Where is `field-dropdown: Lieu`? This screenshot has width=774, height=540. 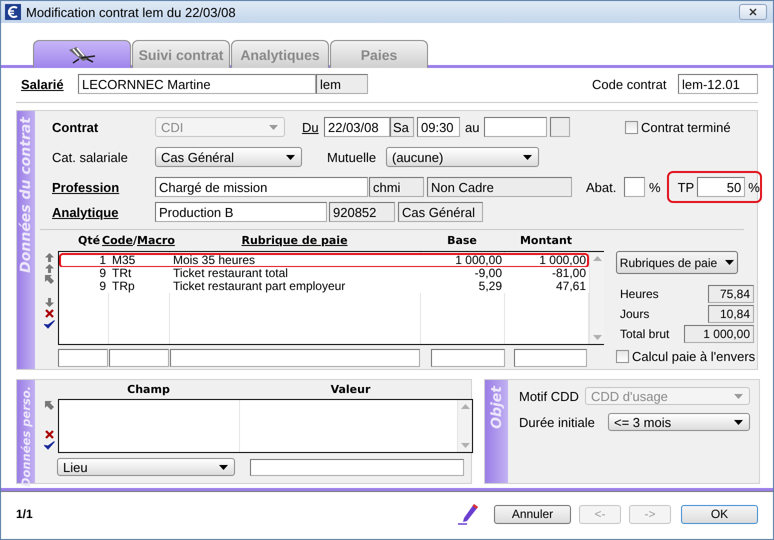 field-dropdown: Lieu is located at coordinates (146, 467).